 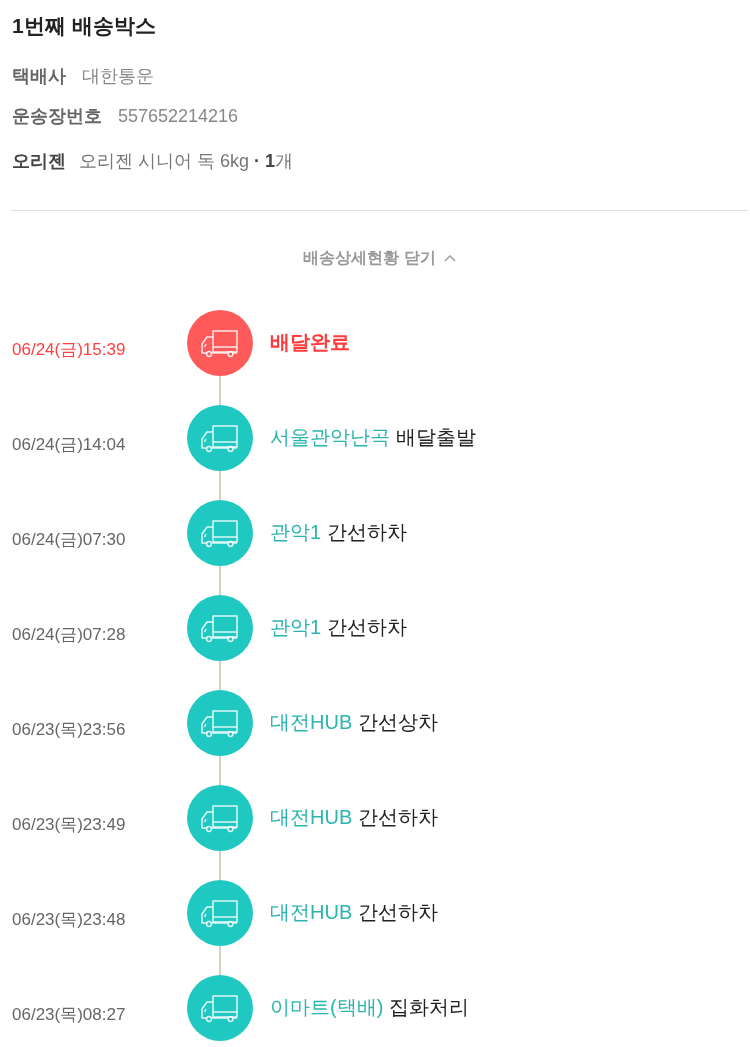 I want to click on event-time: 06/23(목)23:48, so click(x=69, y=920).